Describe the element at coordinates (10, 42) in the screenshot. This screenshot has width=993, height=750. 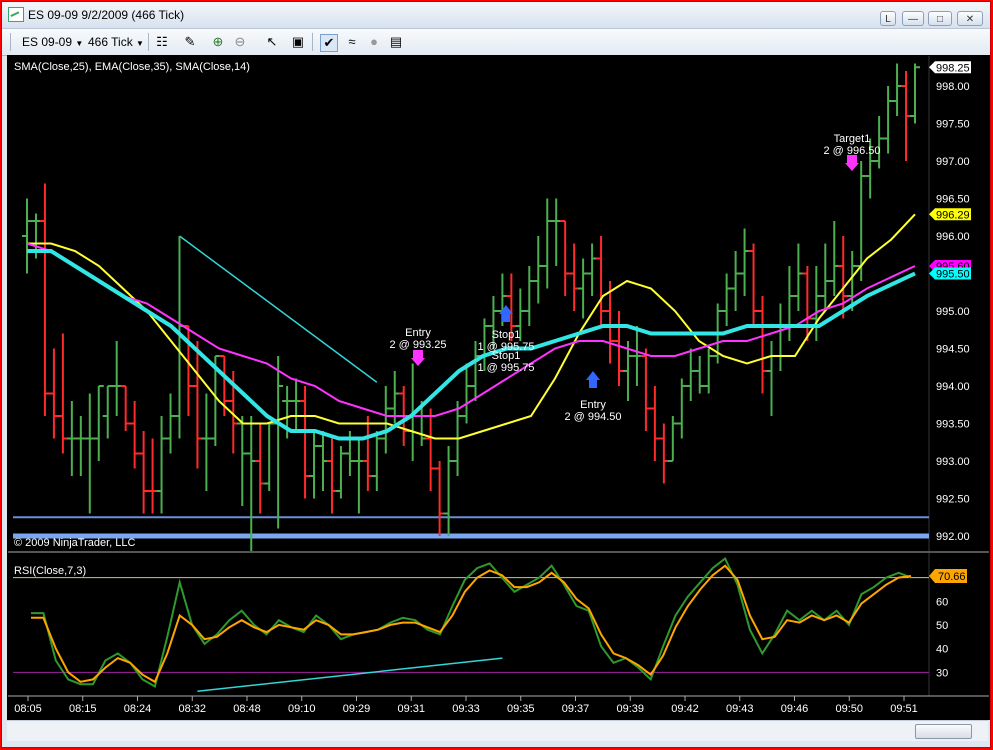
I see `toolbar-grip` at that location.